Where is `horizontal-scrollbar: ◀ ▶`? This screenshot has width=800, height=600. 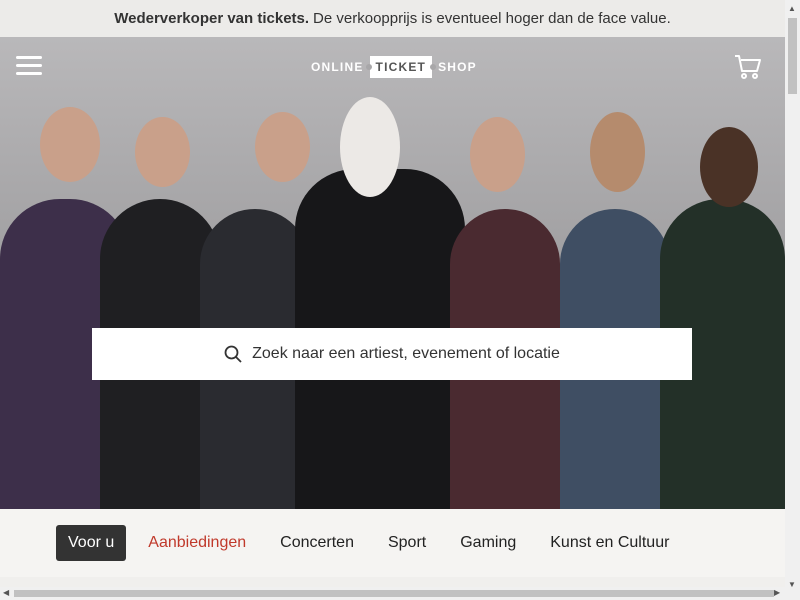
horizontal-scrollbar: ◀ ▶ is located at coordinates (392, 593).